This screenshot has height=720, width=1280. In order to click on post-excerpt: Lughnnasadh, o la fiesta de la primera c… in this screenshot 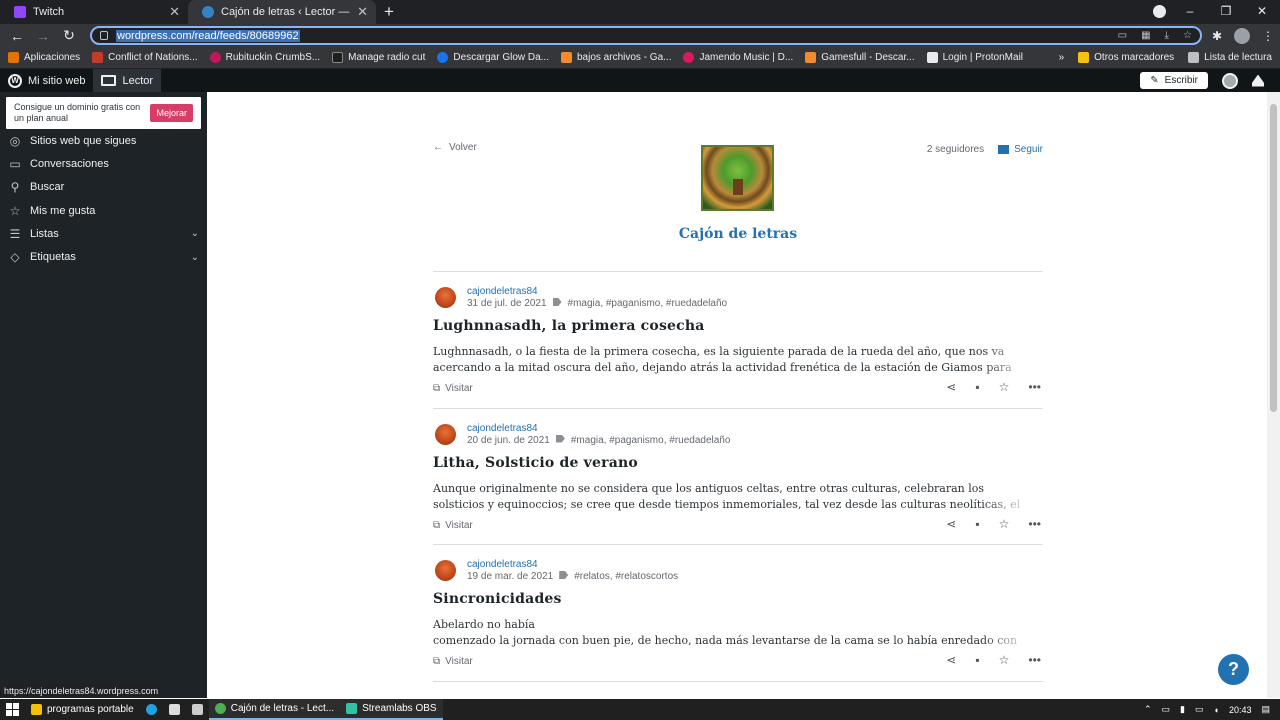, I will do `click(732, 360)`.